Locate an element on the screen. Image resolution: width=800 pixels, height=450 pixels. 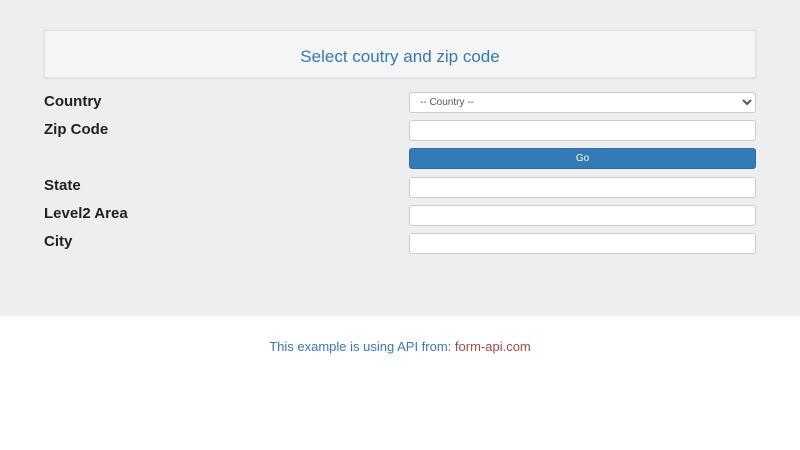
city-input is located at coordinates (582, 243).